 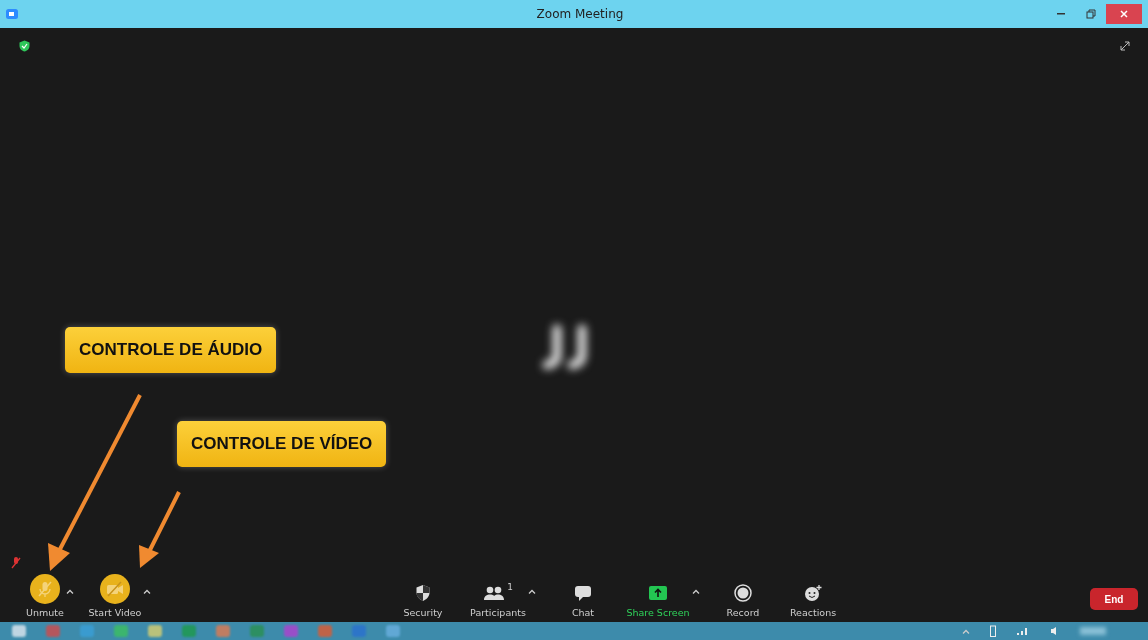 What do you see at coordinates (813, 593) in the screenshot?
I see `smiley-plus-icon` at bounding box center [813, 593].